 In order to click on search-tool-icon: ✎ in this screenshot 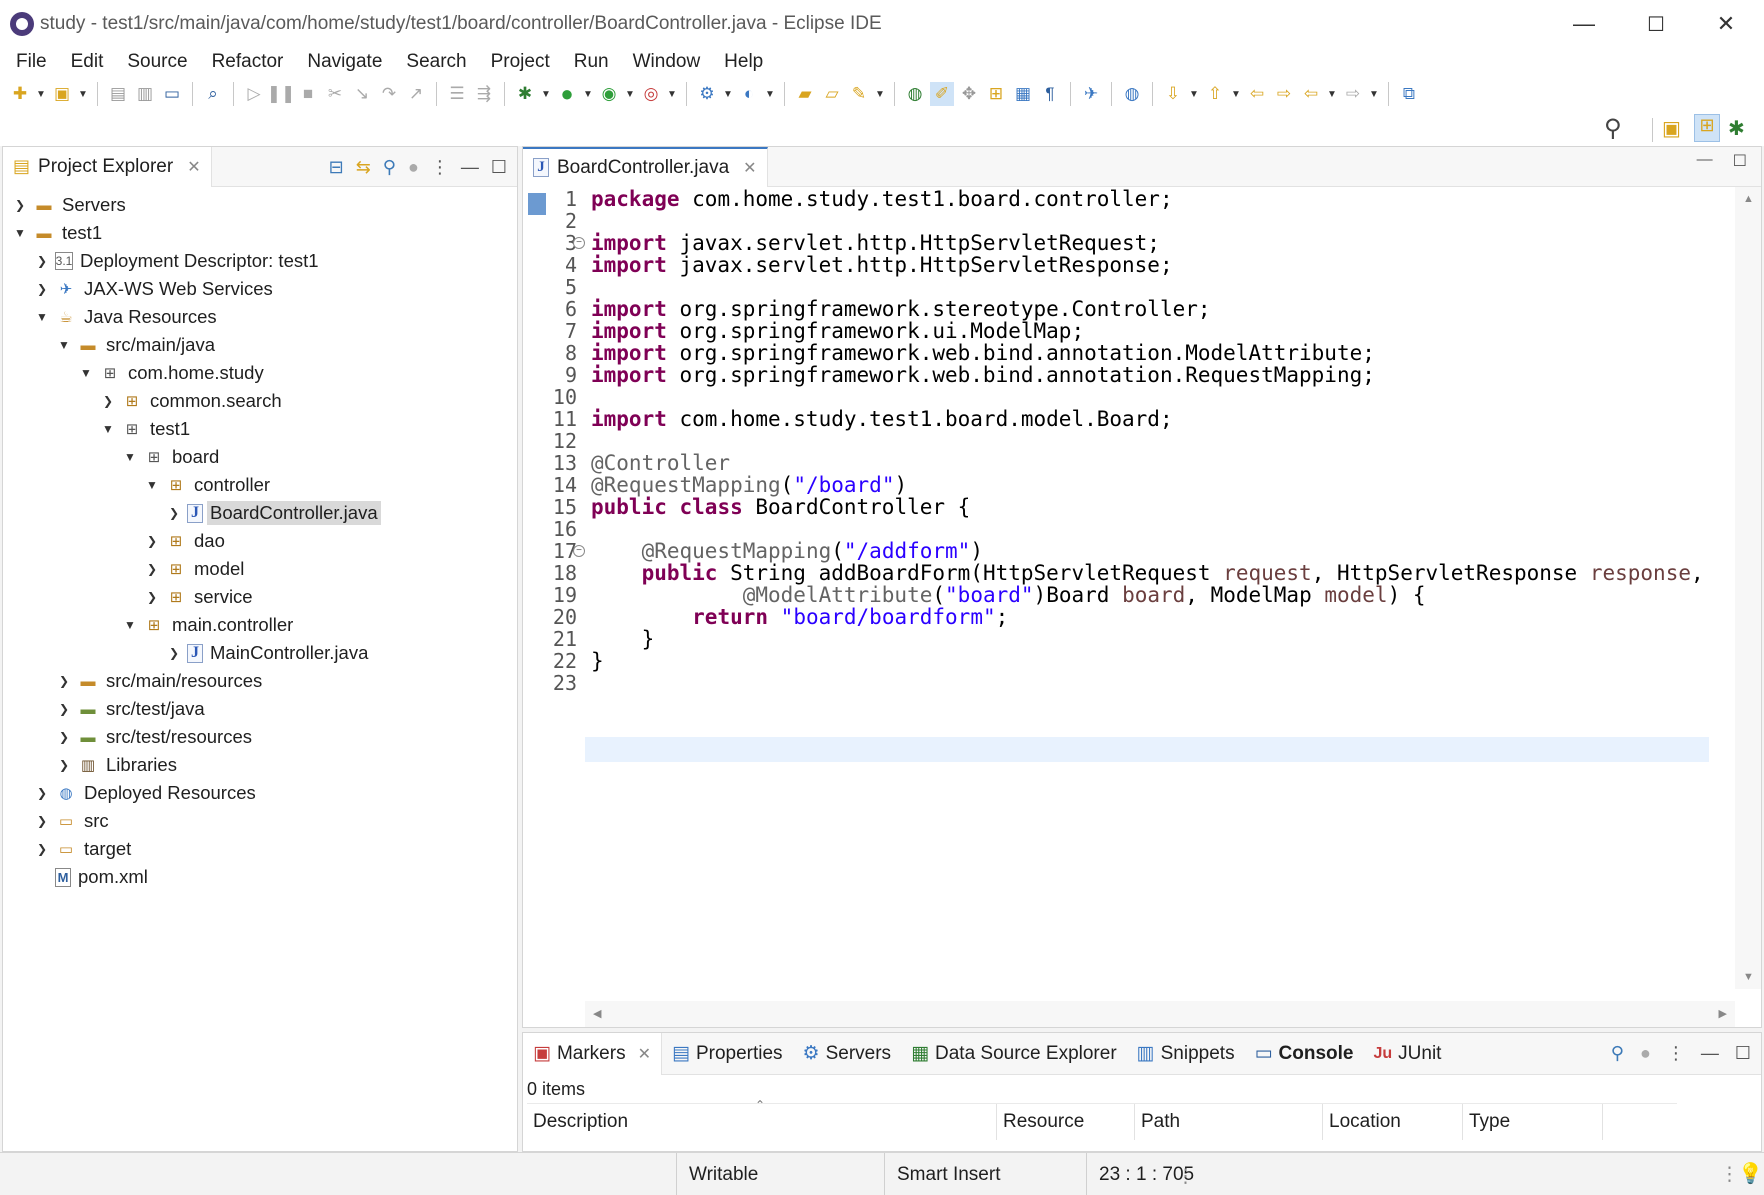, I will do `click(859, 94)`.